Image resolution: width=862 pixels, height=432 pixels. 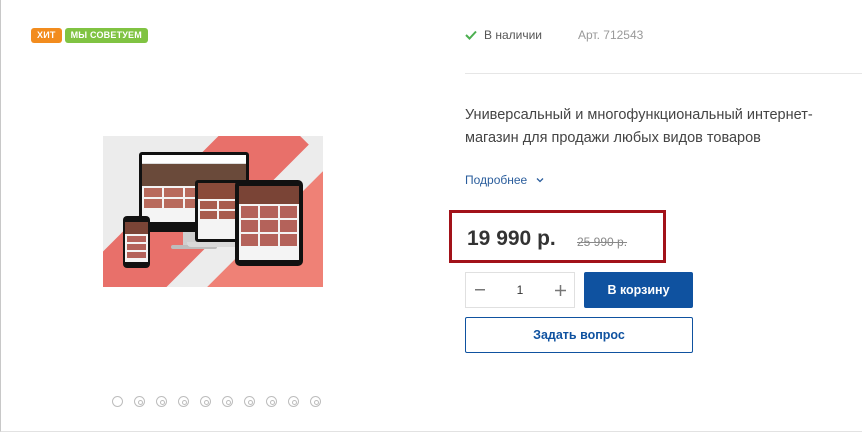 What do you see at coordinates (611, 35) in the screenshot?
I see `article-number: Арт. 712543` at bounding box center [611, 35].